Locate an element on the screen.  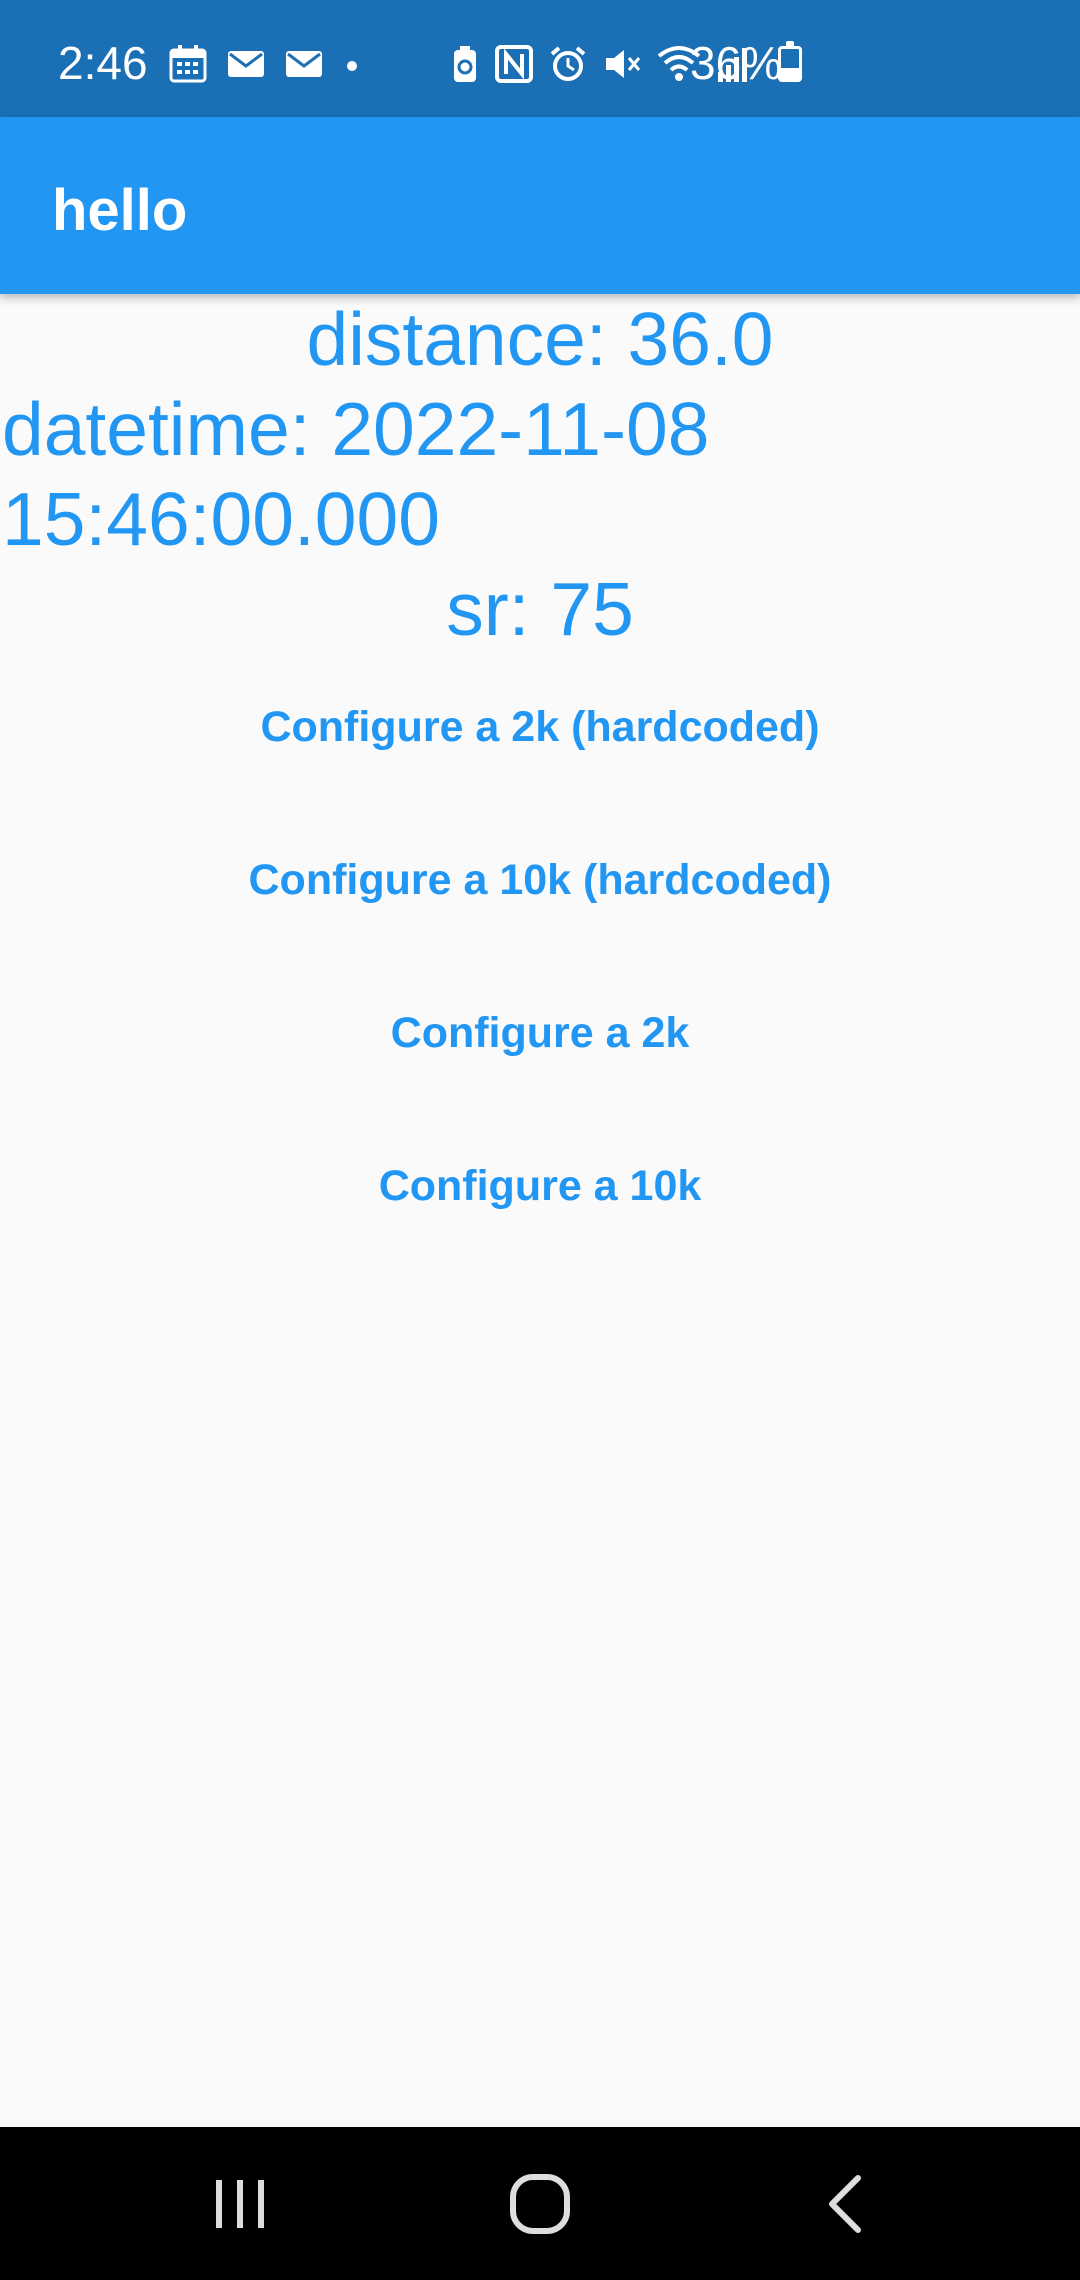
status-time: 2:46 is located at coordinates (103, 63).